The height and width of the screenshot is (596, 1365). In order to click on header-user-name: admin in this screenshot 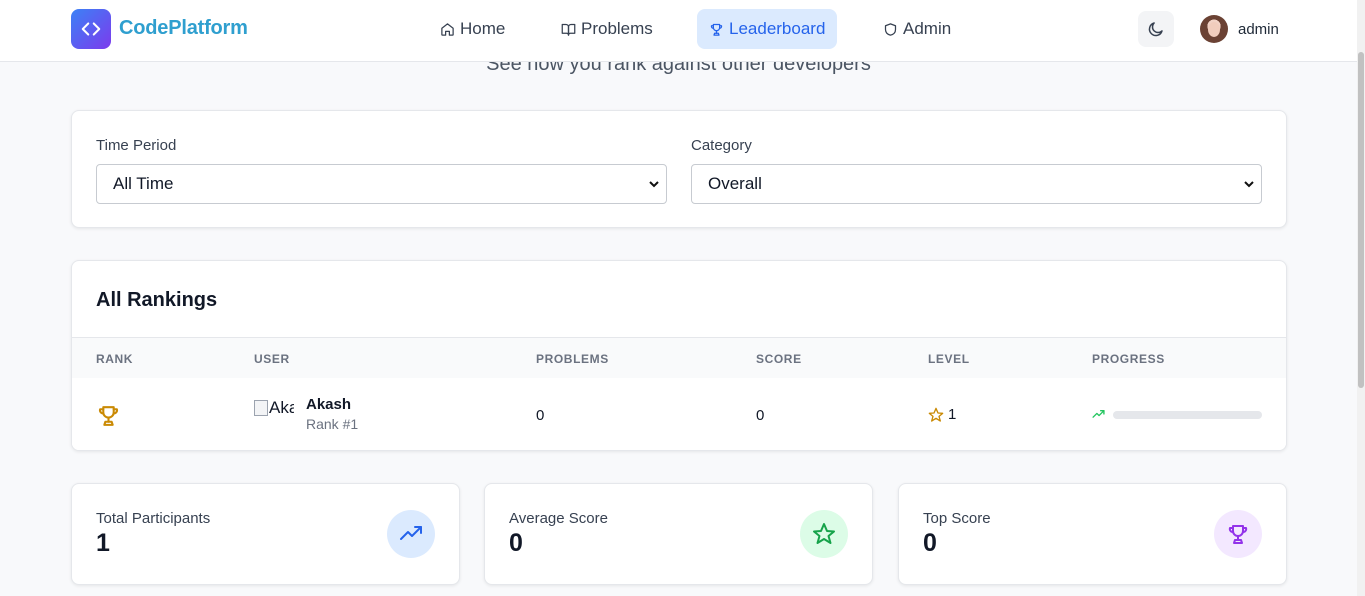, I will do `click(1258, 29)`.